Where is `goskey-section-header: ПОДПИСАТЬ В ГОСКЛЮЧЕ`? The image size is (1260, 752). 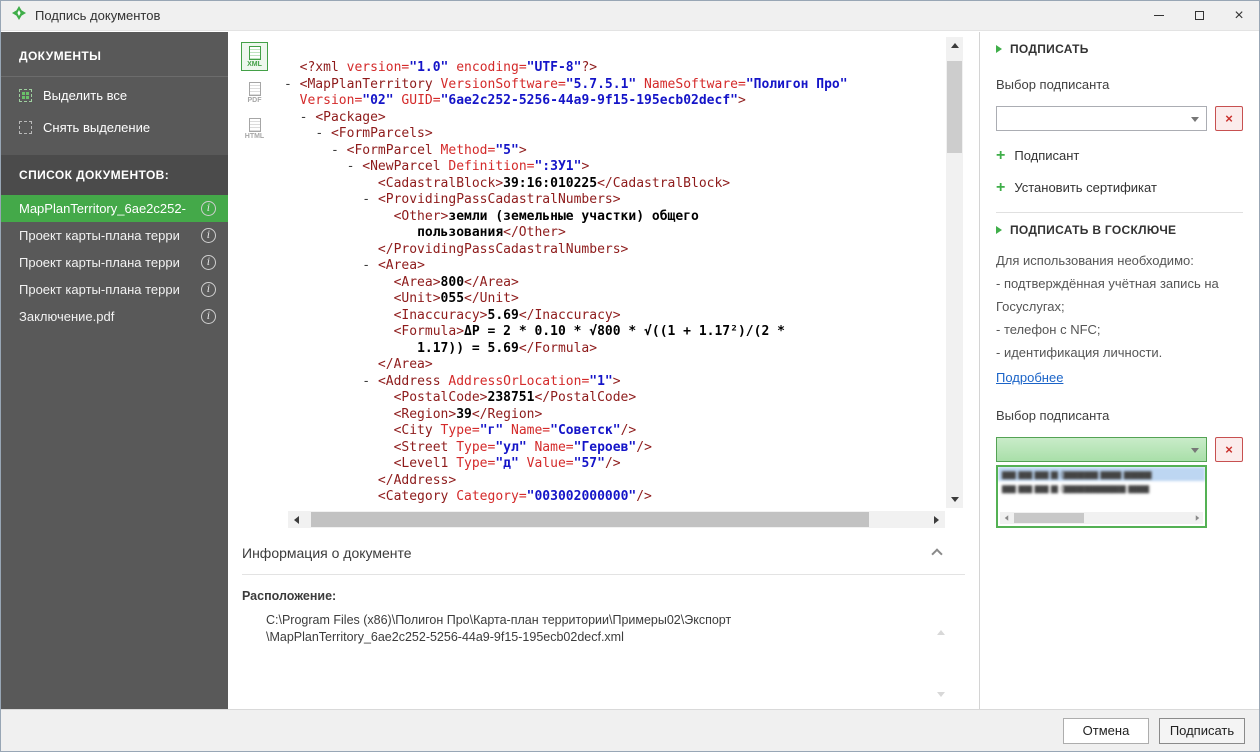 goskey-section-header: ПОДПИСАТЬ В ГОСКЛЮЧЕ is located at coordinates (1119, 230).